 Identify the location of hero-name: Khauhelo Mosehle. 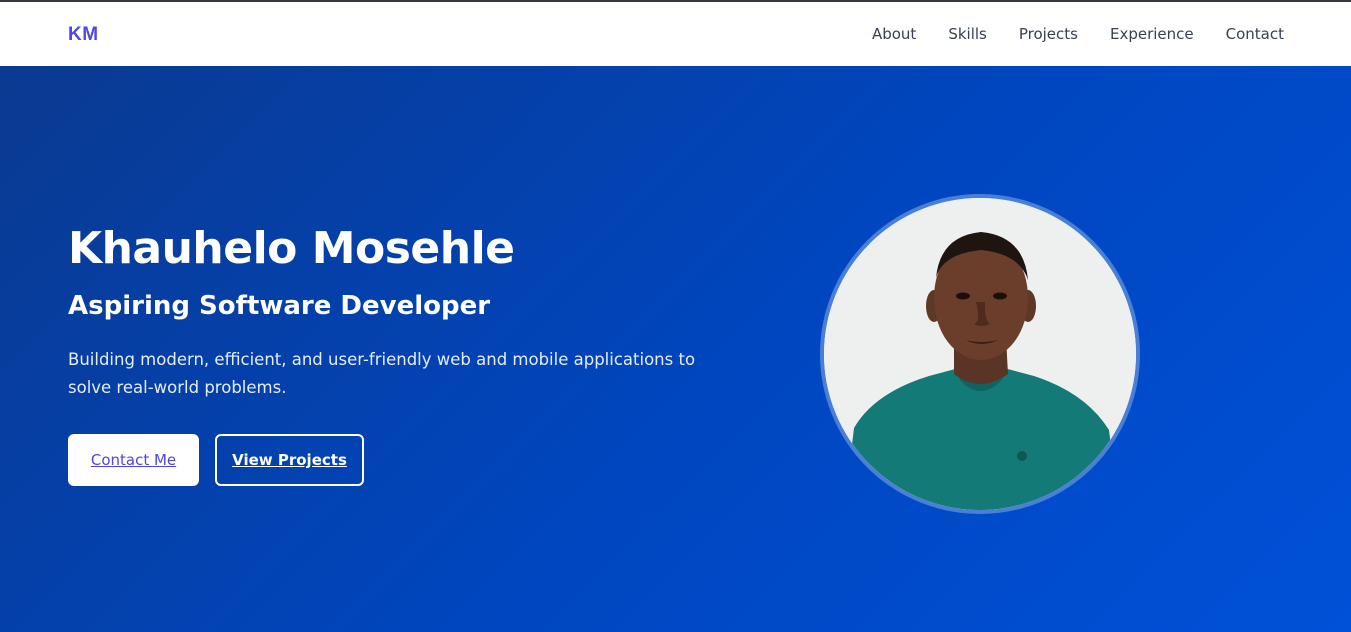
(291, 248).